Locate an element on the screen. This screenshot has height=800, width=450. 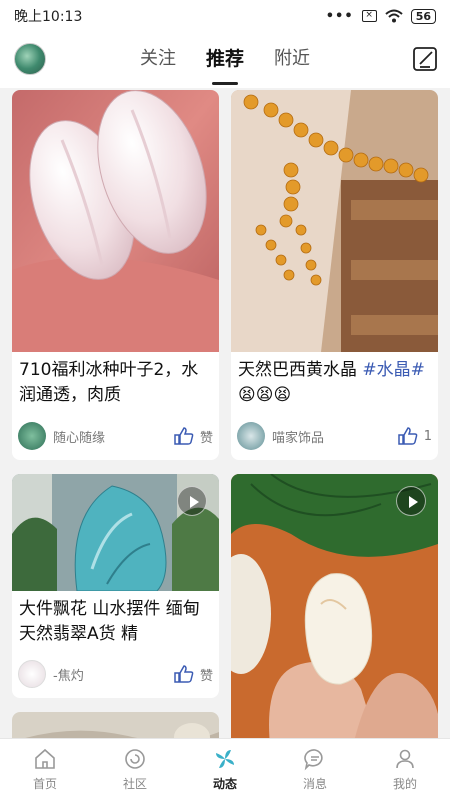
tab-recommended: 推荐 is located at coordinates (225, 60).